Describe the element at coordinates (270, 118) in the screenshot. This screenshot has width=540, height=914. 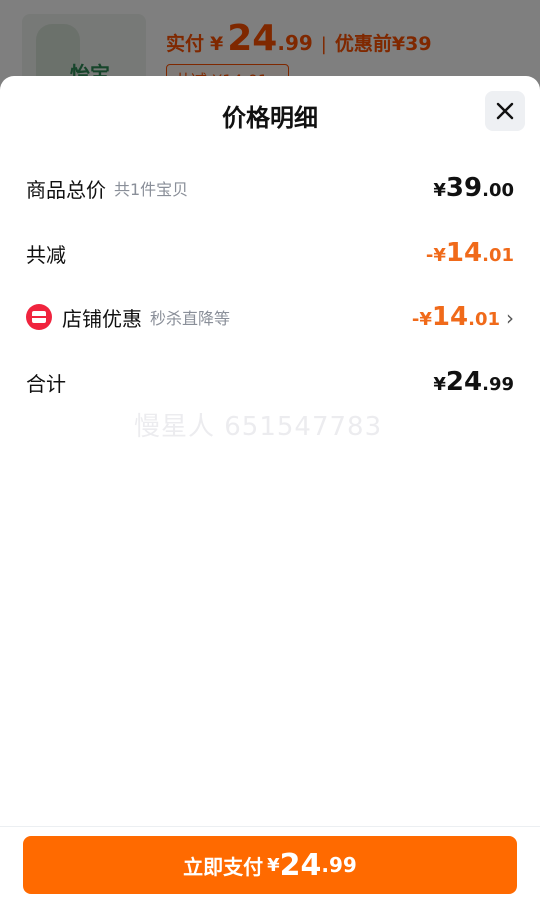
I see `sheet-title: 价格明细` at that location.